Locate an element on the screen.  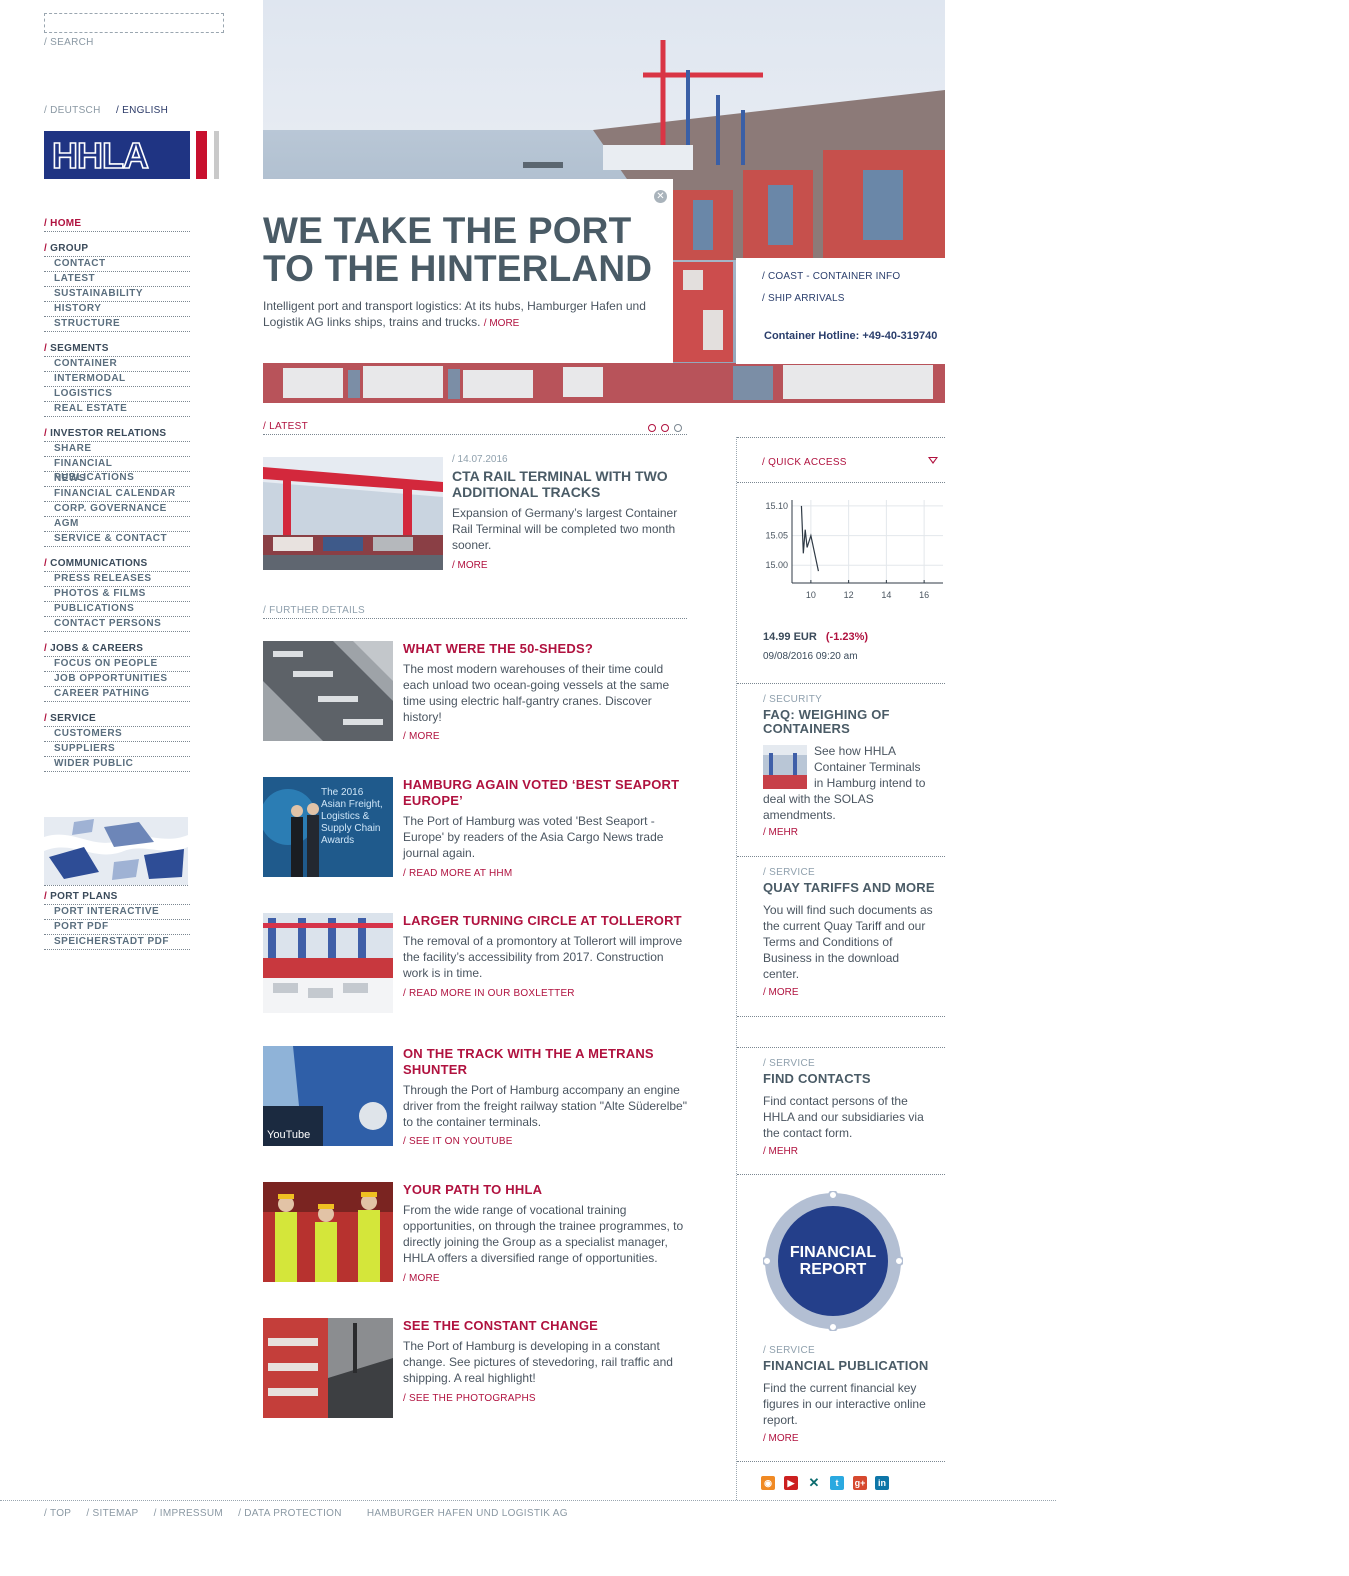
lang-deutsch-link: / DEUTSCH is located at coordinates (72, 110).